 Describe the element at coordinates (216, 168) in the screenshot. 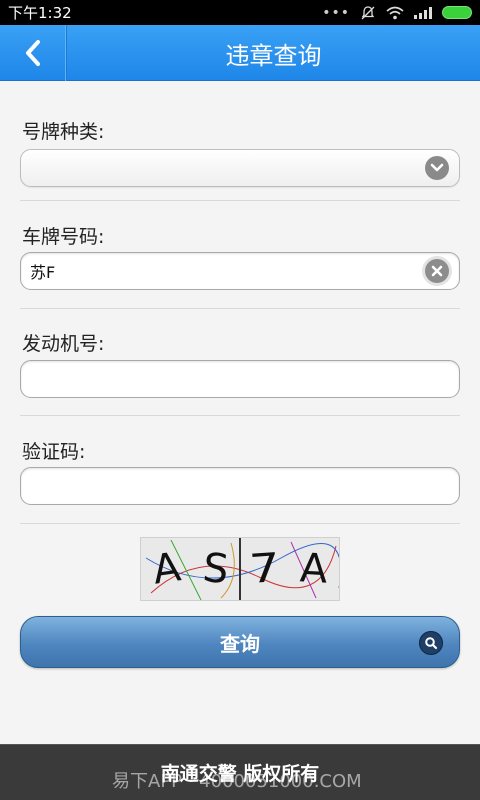

I see `plate-type-value` at that location.